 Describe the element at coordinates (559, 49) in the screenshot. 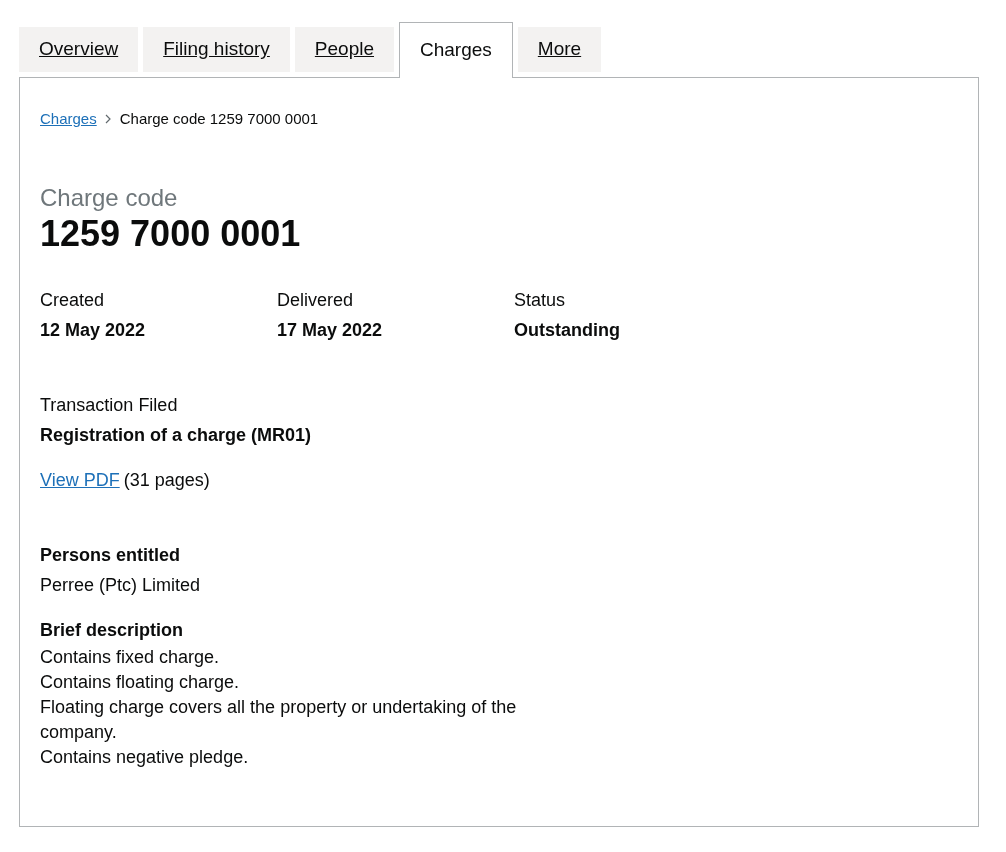

I see `tab: More` at that location.